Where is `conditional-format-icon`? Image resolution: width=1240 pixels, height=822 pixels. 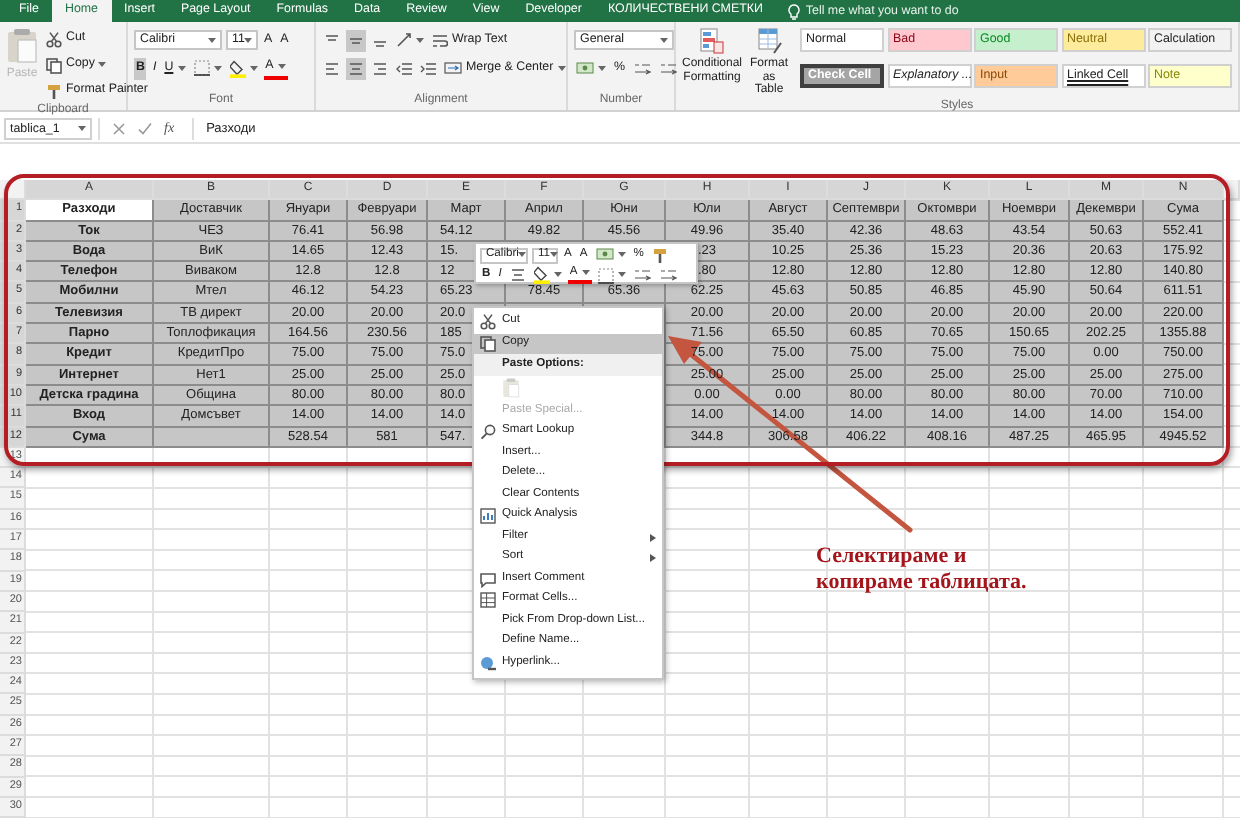 conditional-format-icon is located at coordinates (712, 41).